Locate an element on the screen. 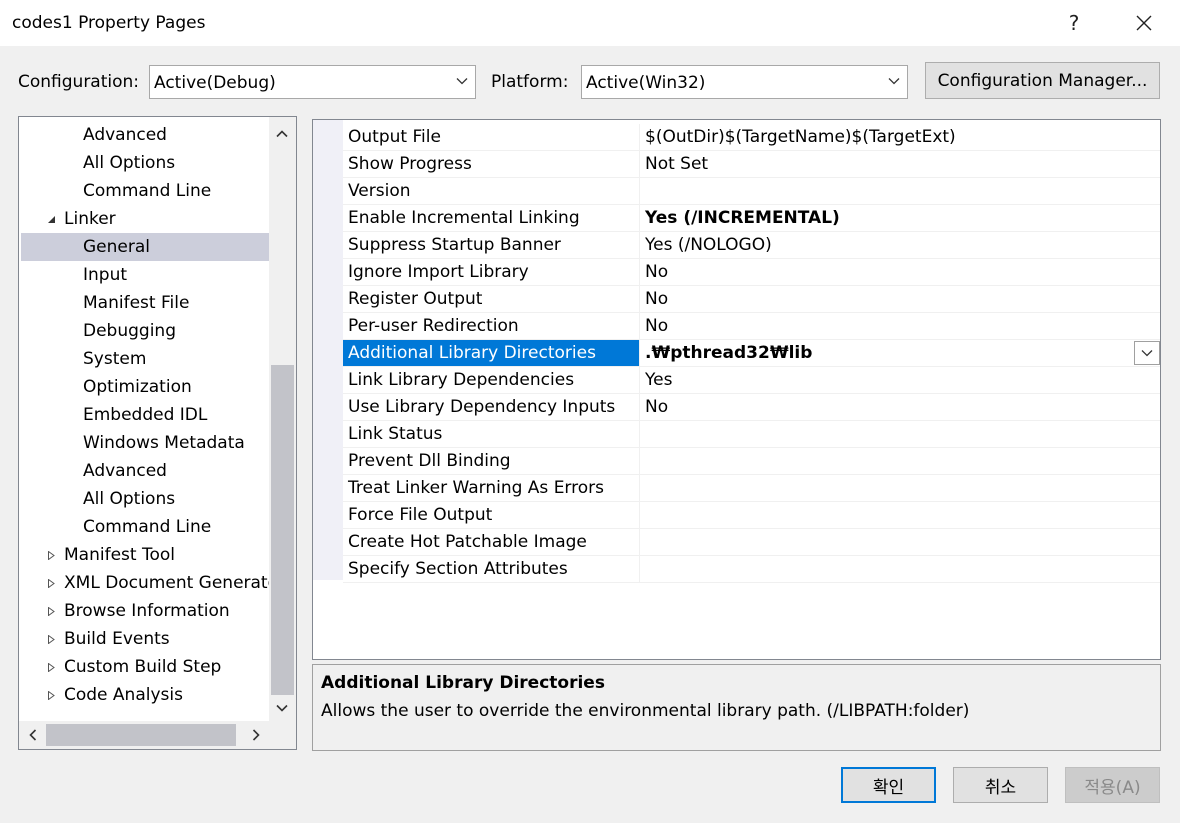 This screenshot has height=823, width=1180. tree-item-debugging: Debugging is located at coordinates (145, 331).